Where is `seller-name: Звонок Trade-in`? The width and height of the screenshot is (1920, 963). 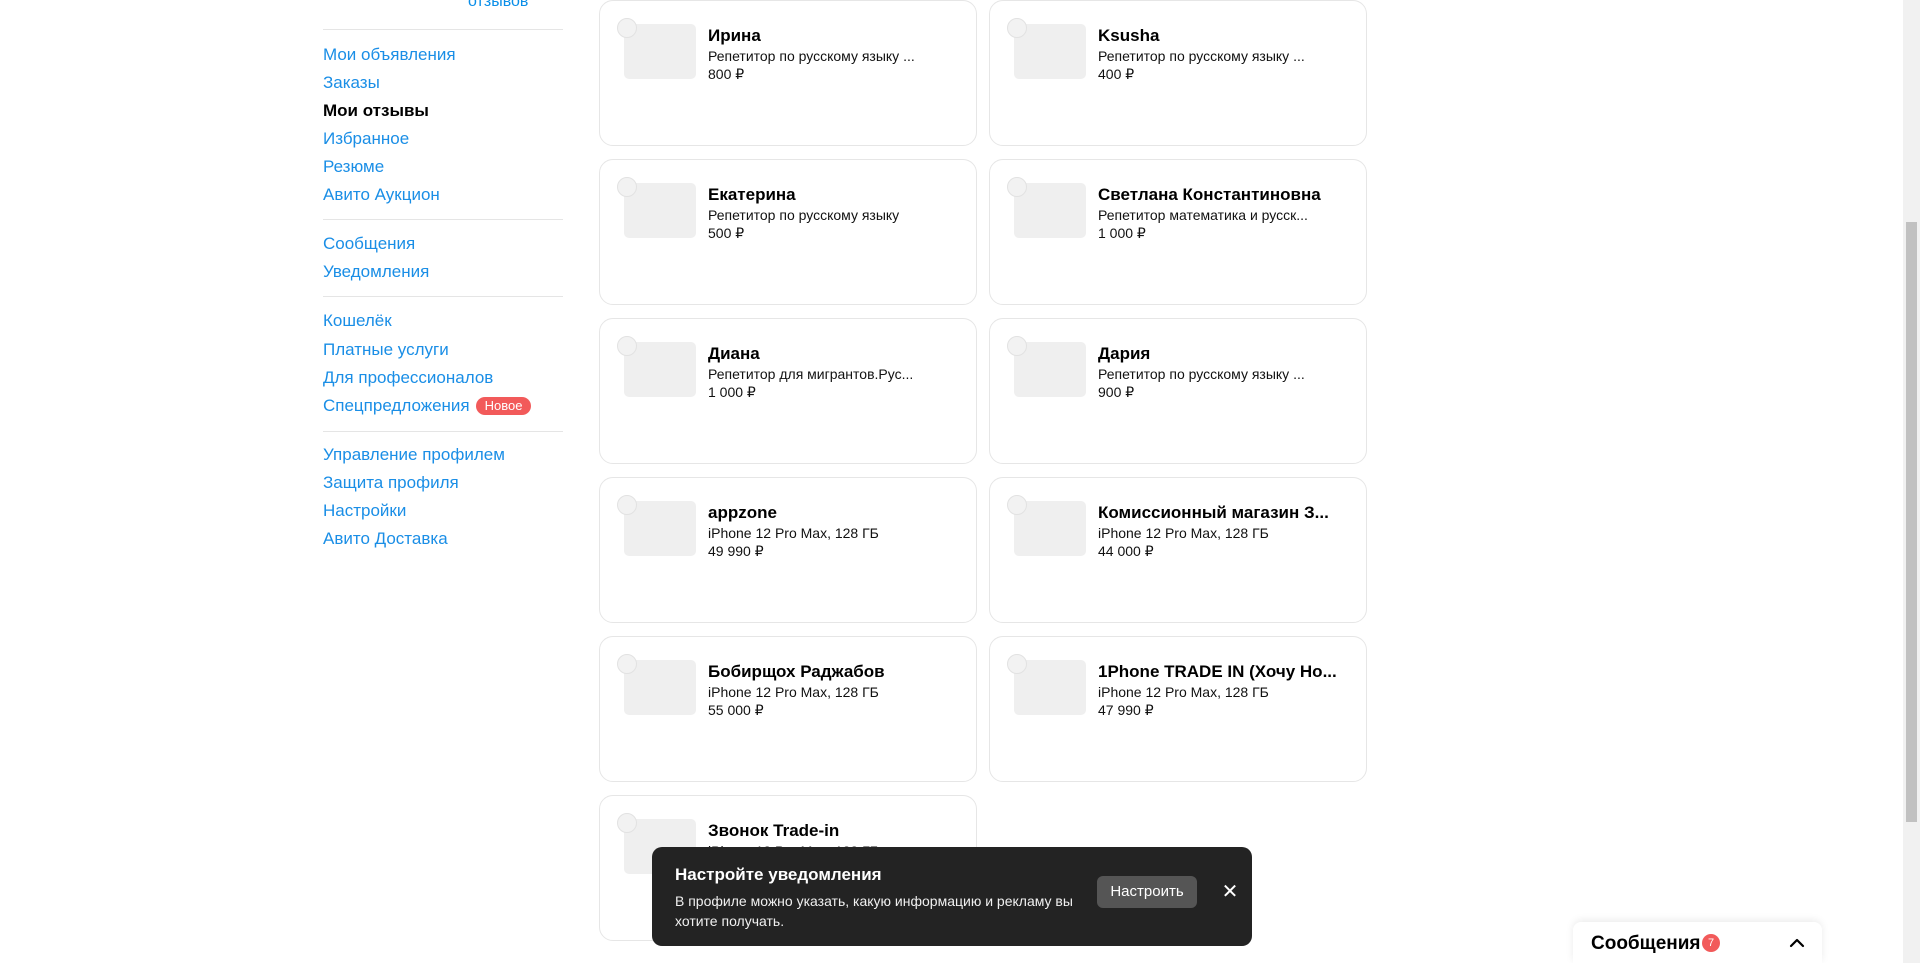 seller-name: Звонок Trade-in is located at coordinates (774, 830).